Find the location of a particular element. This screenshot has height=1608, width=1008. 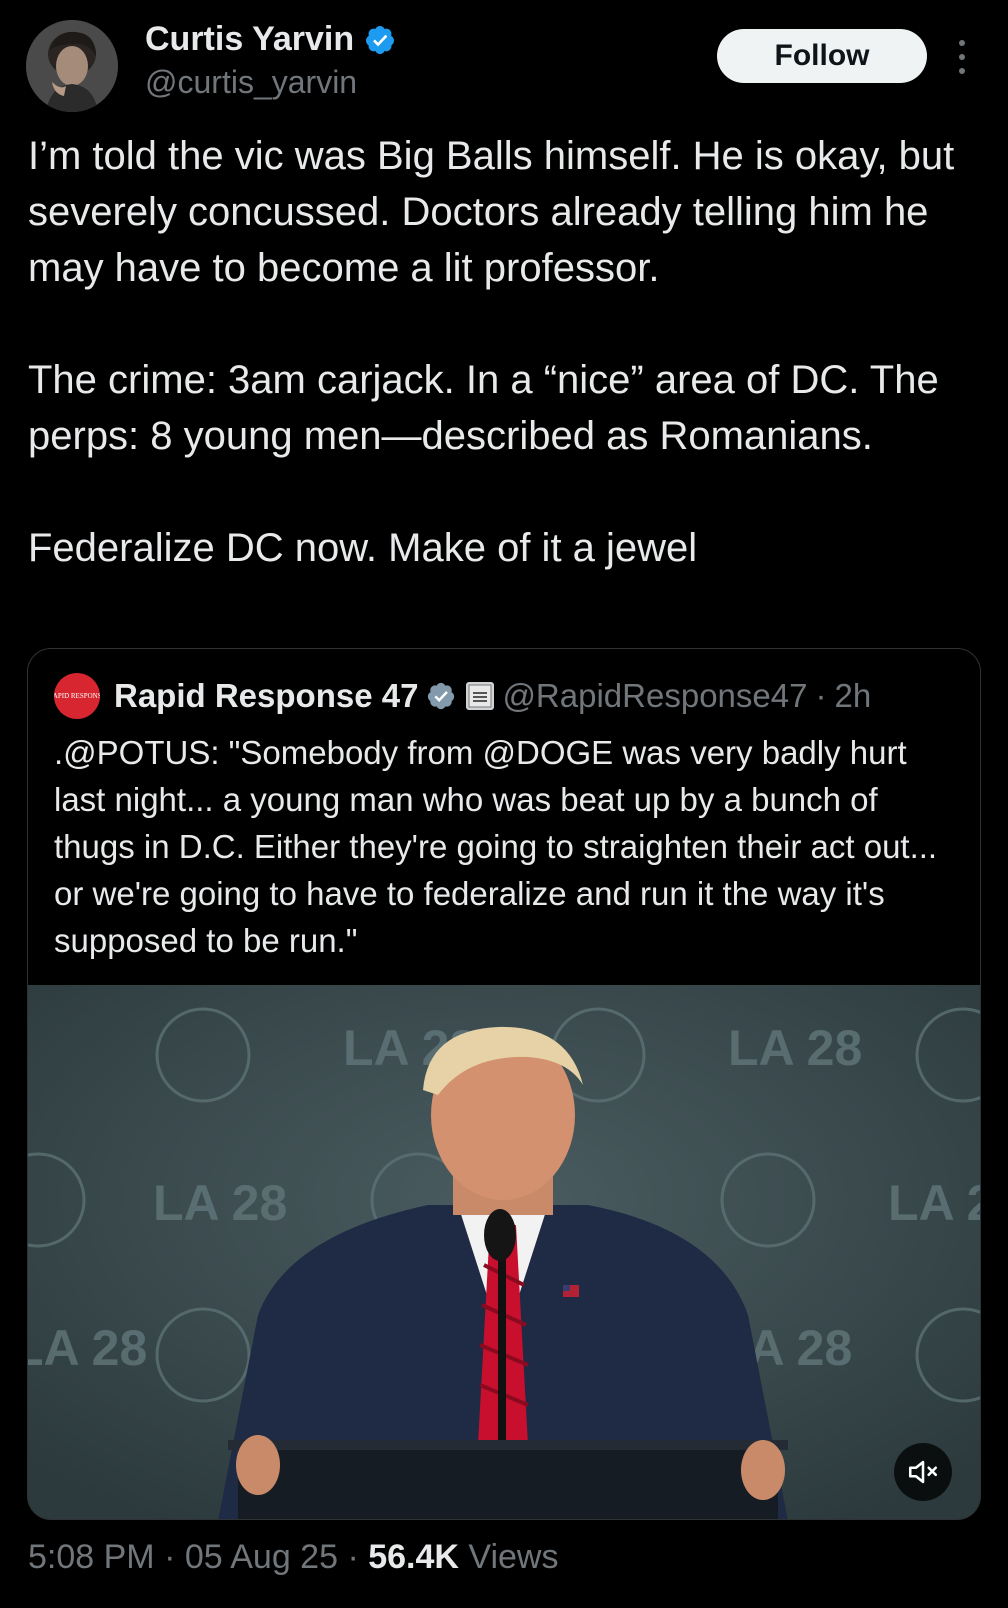

author-display-name: Curtis Yarvin is located at coordinates (249, 39).